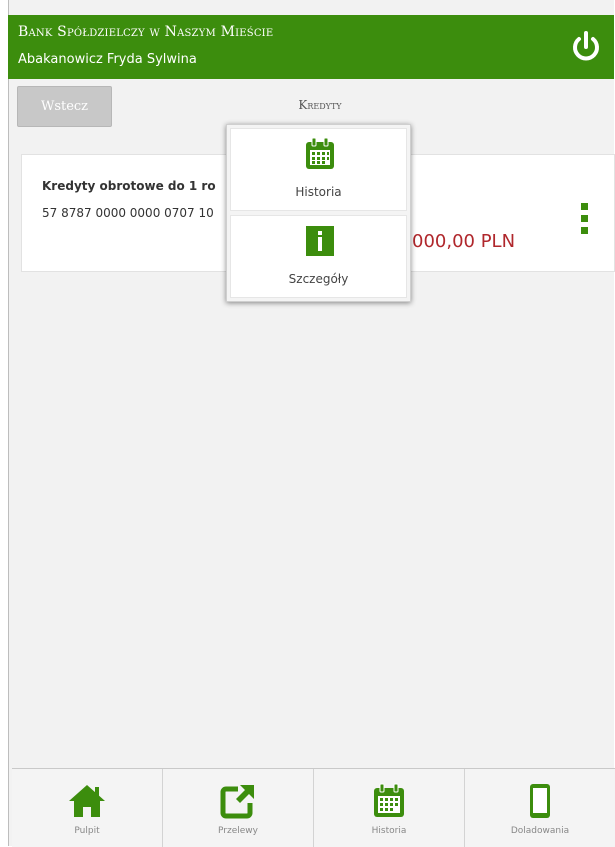  I want to click on nav-label: Pulpit, so click(87, 831).